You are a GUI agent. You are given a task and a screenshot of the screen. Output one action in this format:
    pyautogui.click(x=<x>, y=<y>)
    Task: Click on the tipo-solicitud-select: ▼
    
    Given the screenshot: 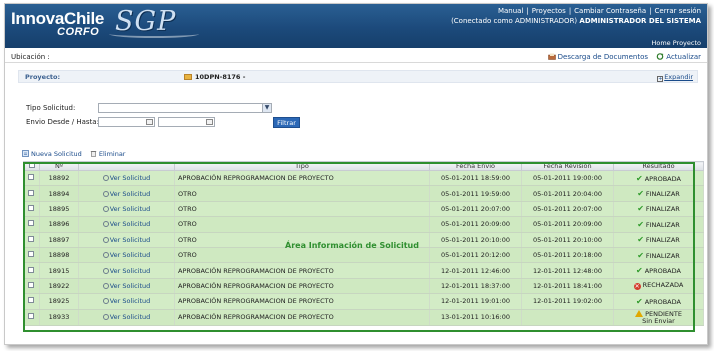 What is the action you would take?
    pyautogui.click(x=185, y=108)
    